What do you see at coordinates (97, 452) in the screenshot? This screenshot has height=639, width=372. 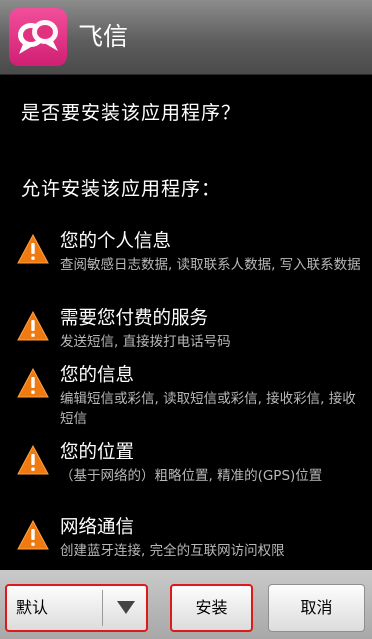 I see `permission-title: 您的位置` at bounding box center [97, 452].